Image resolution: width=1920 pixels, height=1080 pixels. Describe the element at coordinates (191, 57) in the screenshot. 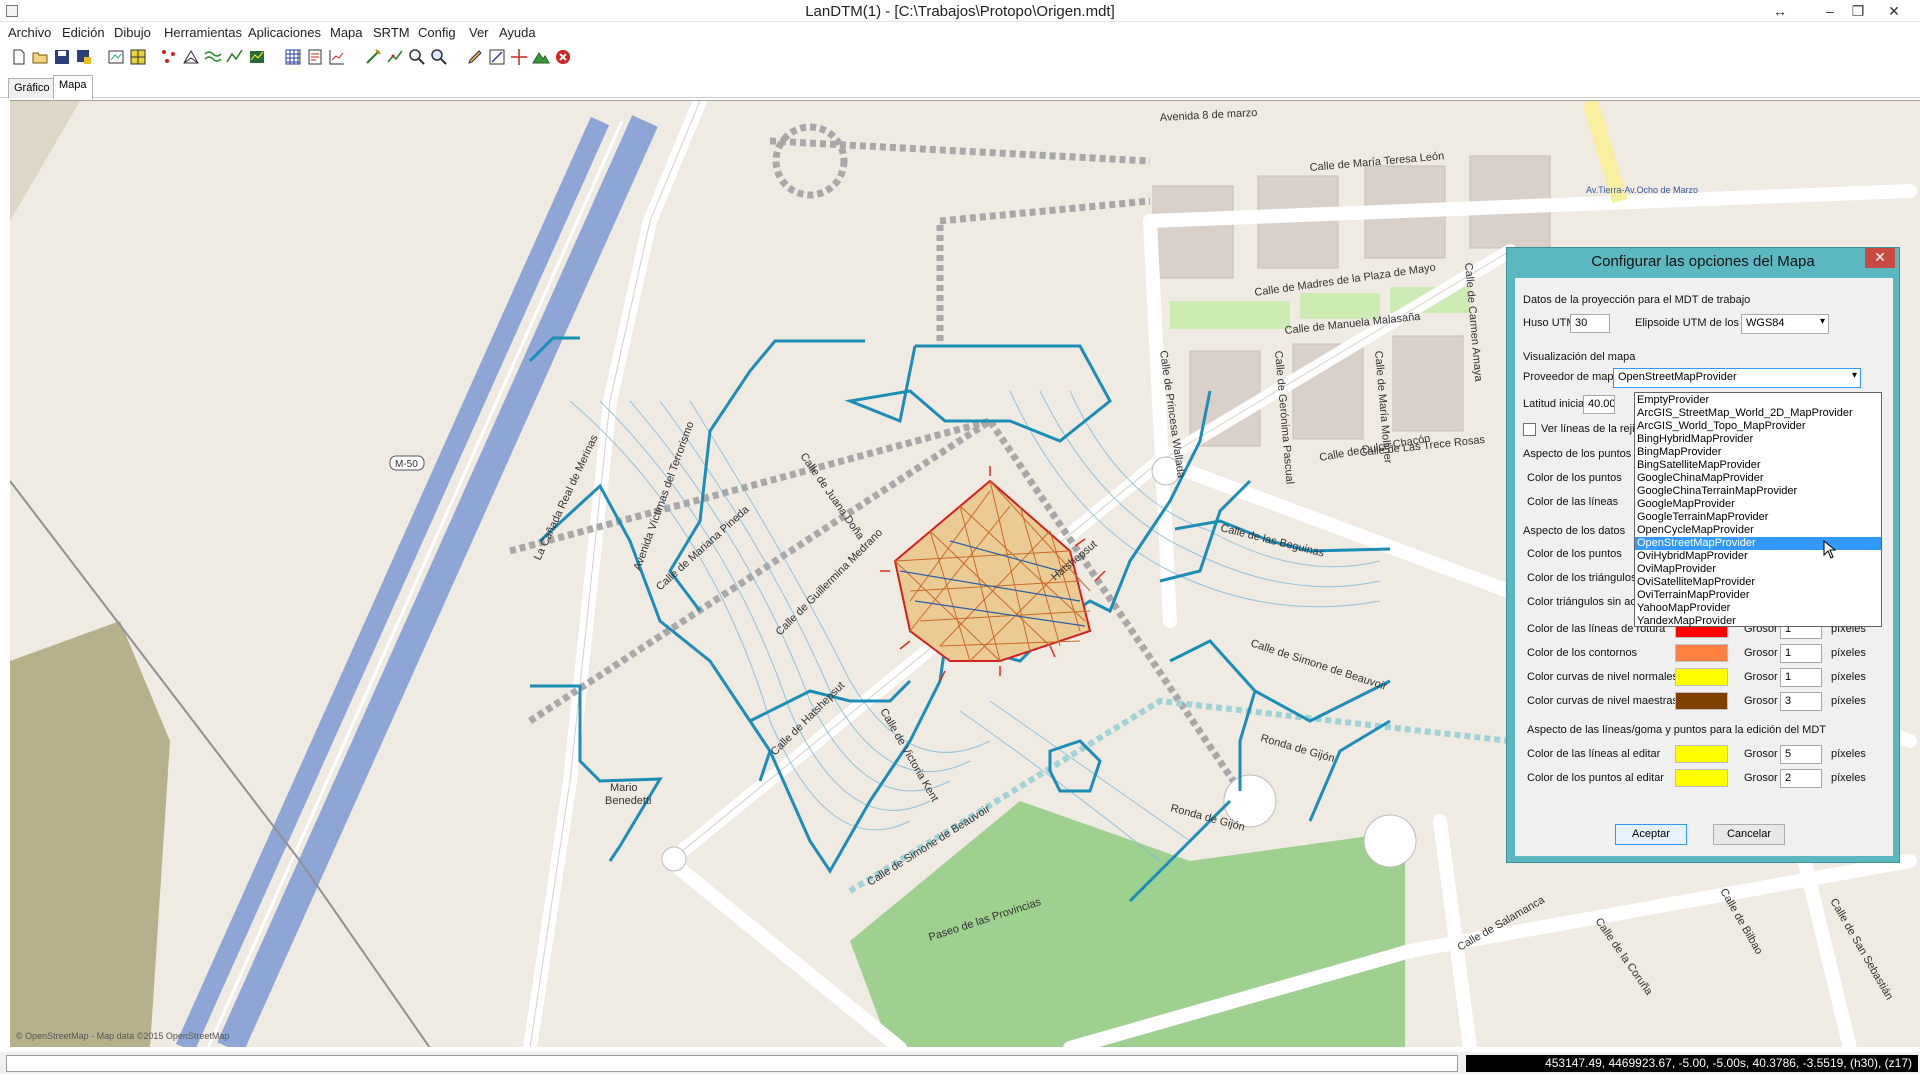

I see `triangles-icon` at that location.